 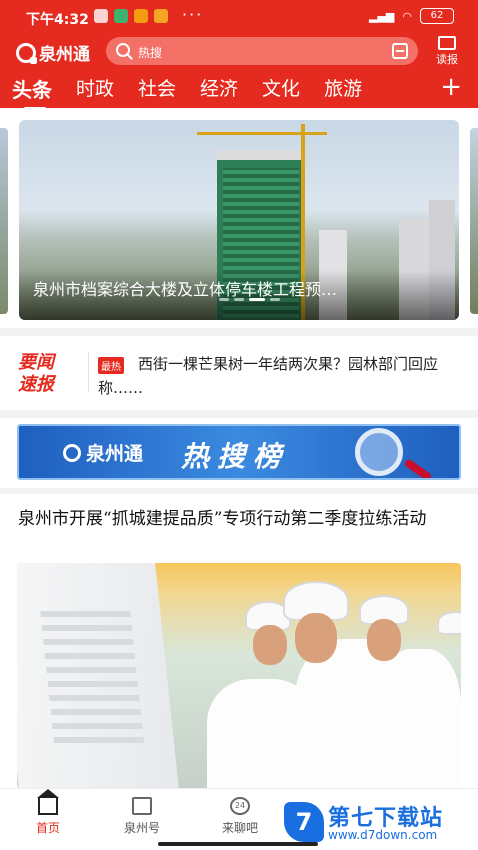 I want to click on newspaper-icon, so click(x=447, y=43).